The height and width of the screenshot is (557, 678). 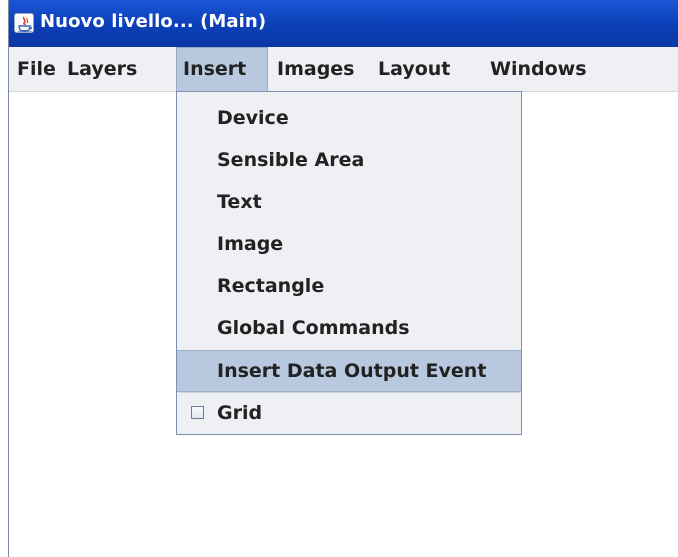 I want to click on menu-item-global-commands: Global Commands, so click(x=349, y=328).